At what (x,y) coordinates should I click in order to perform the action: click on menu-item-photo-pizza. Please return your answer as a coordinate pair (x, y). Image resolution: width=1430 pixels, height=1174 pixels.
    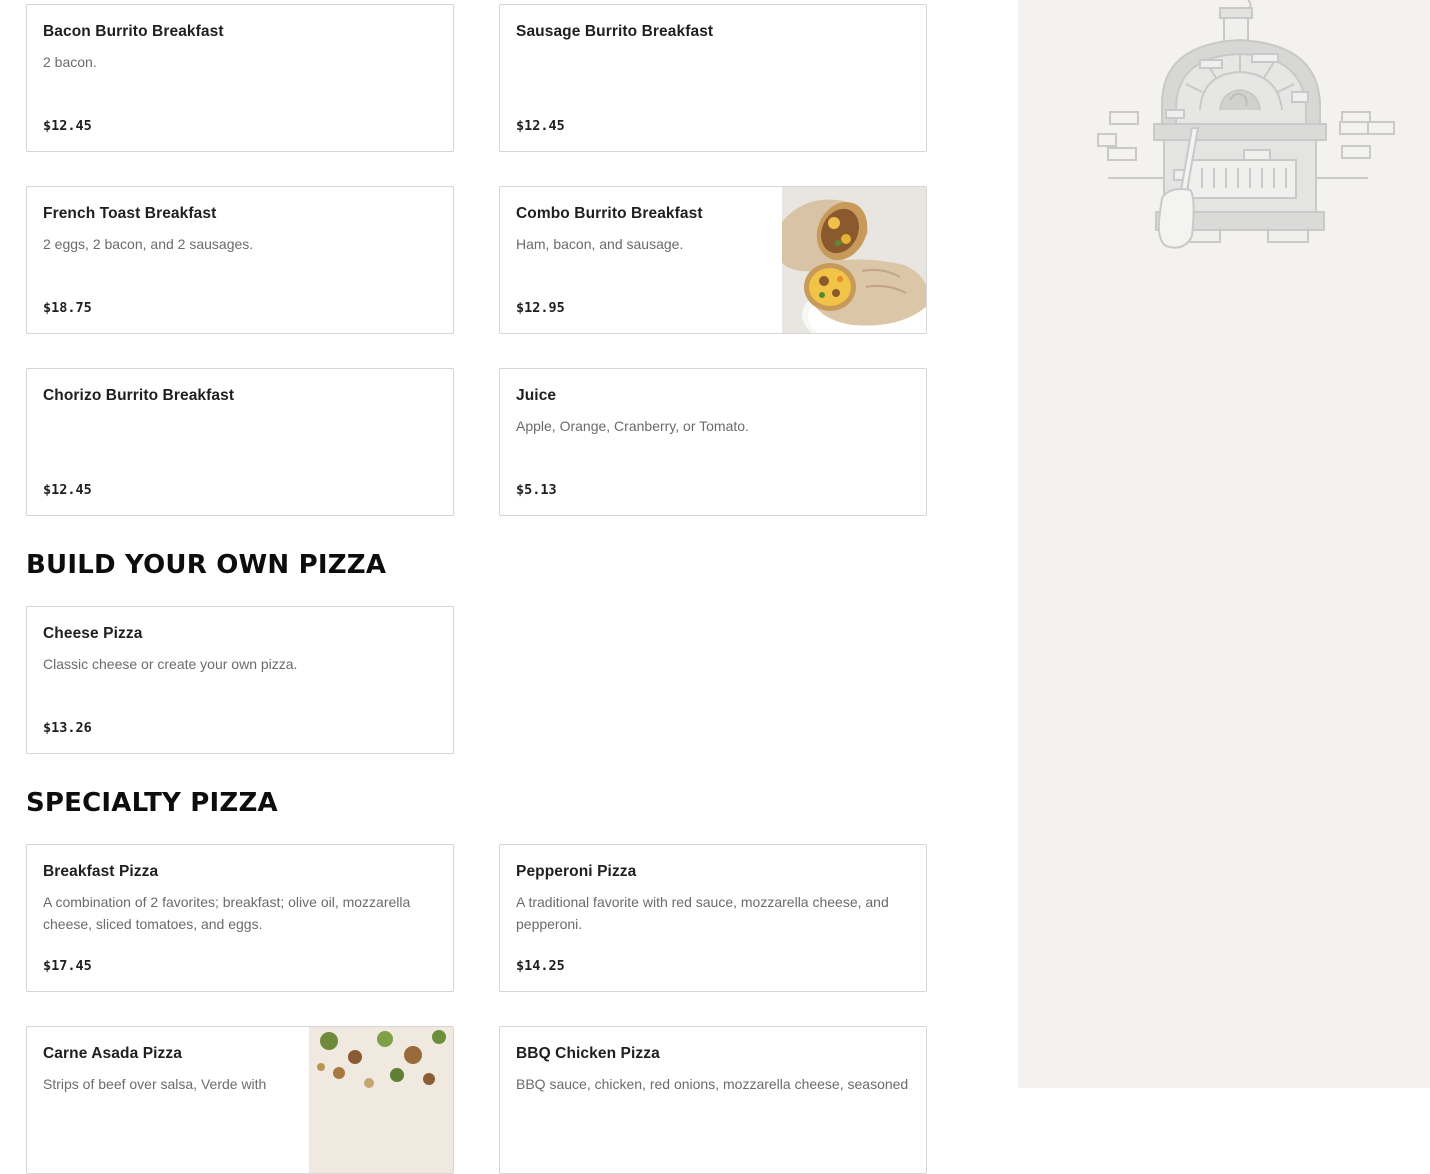
    Looking at the image, I should click on (381, 1100).